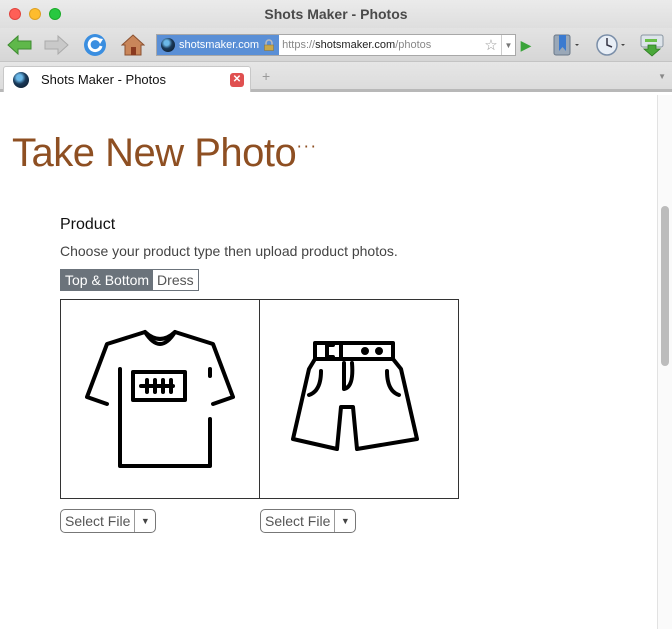 The image size is (672, 629). I want to click on tab-list-dropdown: ▼, so click(662, 76).